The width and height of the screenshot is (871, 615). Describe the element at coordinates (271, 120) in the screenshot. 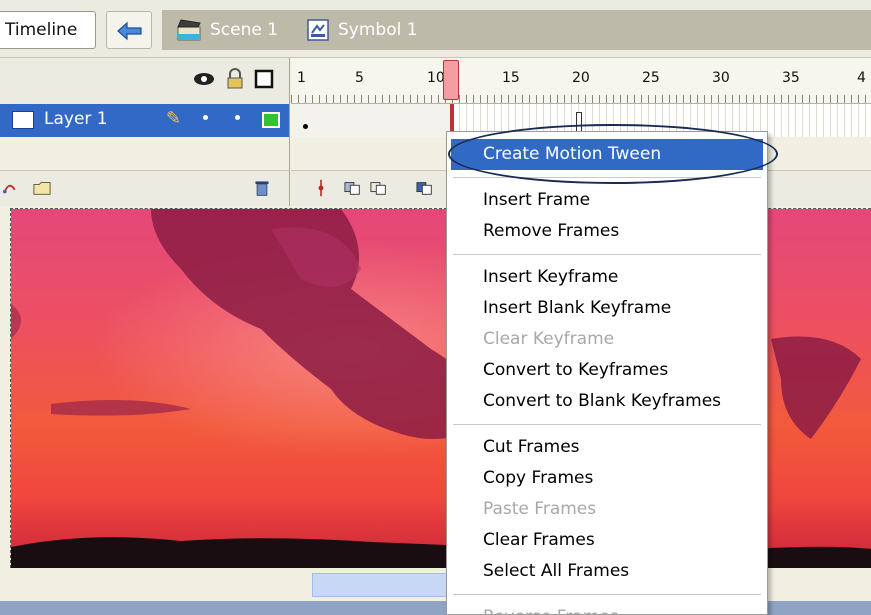

I see `outline-color-swatch` at that location.